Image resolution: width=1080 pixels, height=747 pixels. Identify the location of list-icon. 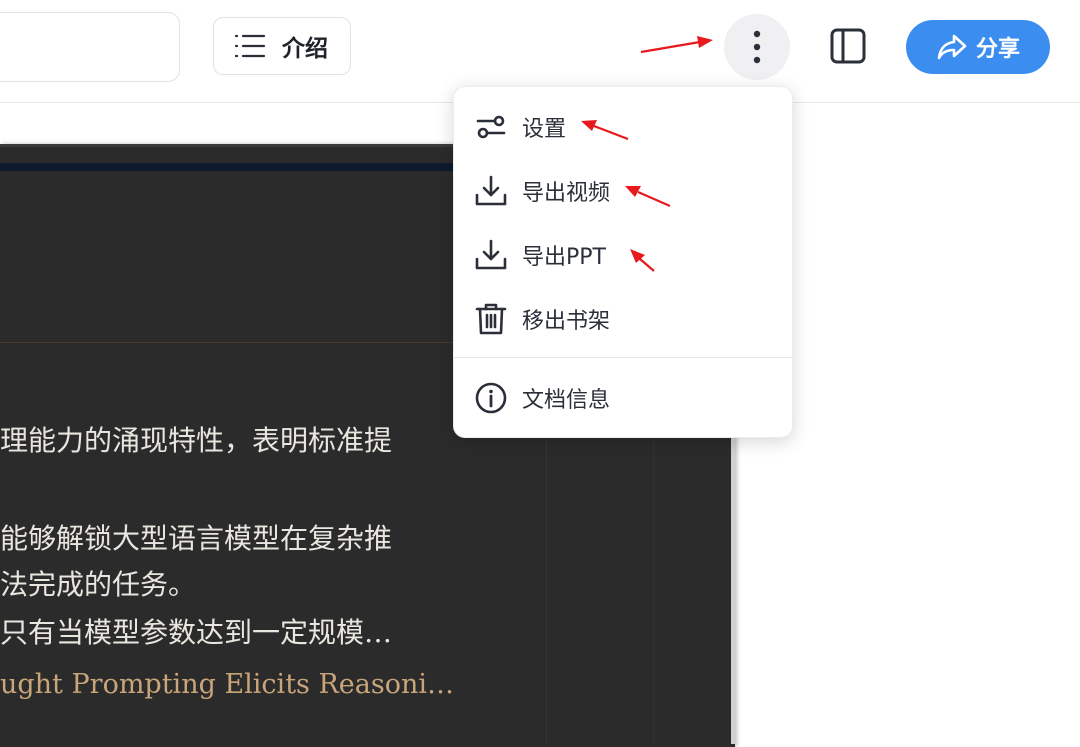
(250, 46).